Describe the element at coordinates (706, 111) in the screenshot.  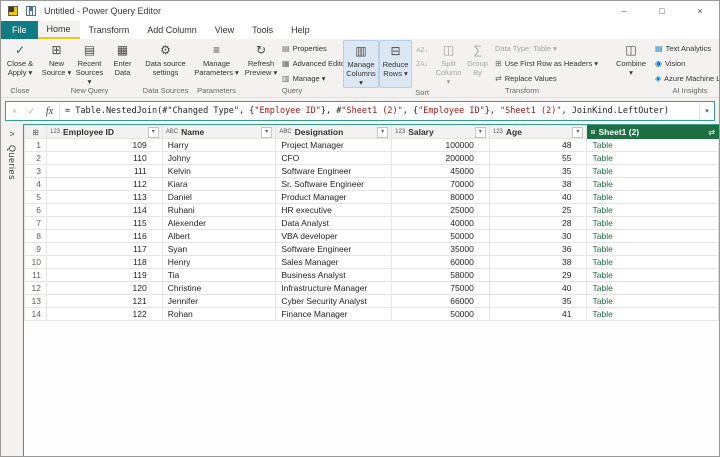
I see `formula-expand-button: ▾` at that location.